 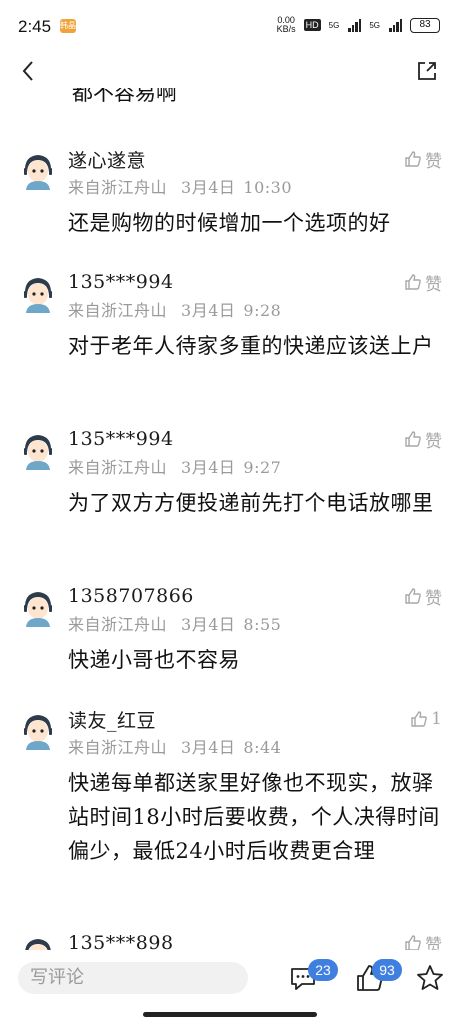 I want to click on comment-item: 1358707866 赞 来自浙江舟山 3月4日 8:55 快递小哥也不容易, so click(x=230, y=640).